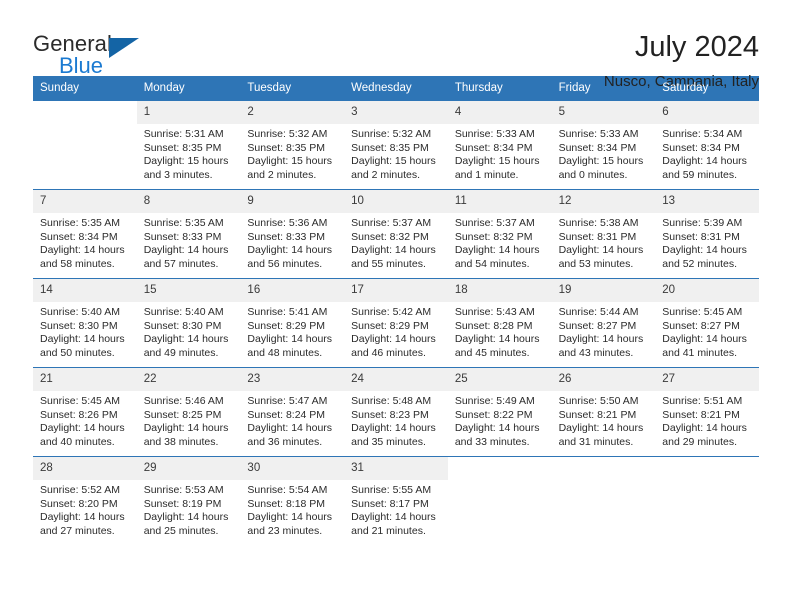 The width and height of the screenshot is (792, 612). What do you see at coordinates (699, 441) in the screenshot?
I see `day-detail-line: and 29 minutes.` at bounding box center [699, 441].